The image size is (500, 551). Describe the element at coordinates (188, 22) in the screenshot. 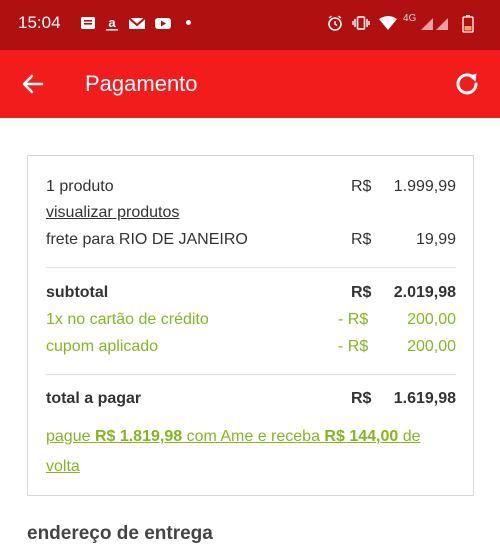

I see `notification-dot` at that location.